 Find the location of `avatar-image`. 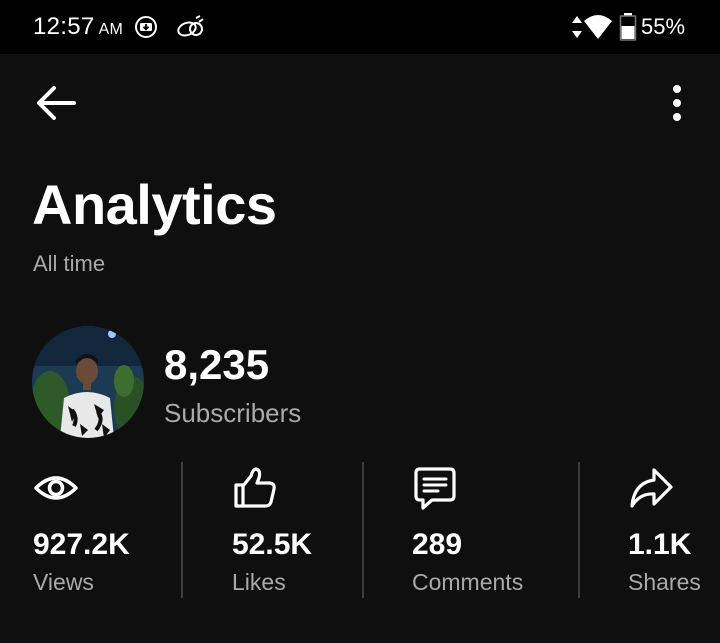

avatar-image is located at coordinates (88, 382).